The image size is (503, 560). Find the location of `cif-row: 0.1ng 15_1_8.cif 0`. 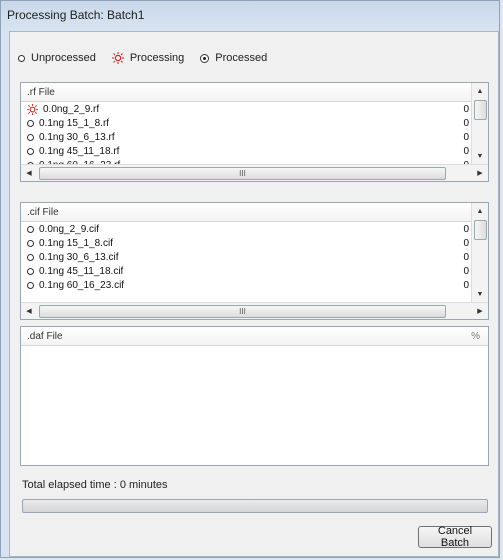

cif-row: 0.1ng 15_1_8.cif 0 is located at coordinates (246, 243).